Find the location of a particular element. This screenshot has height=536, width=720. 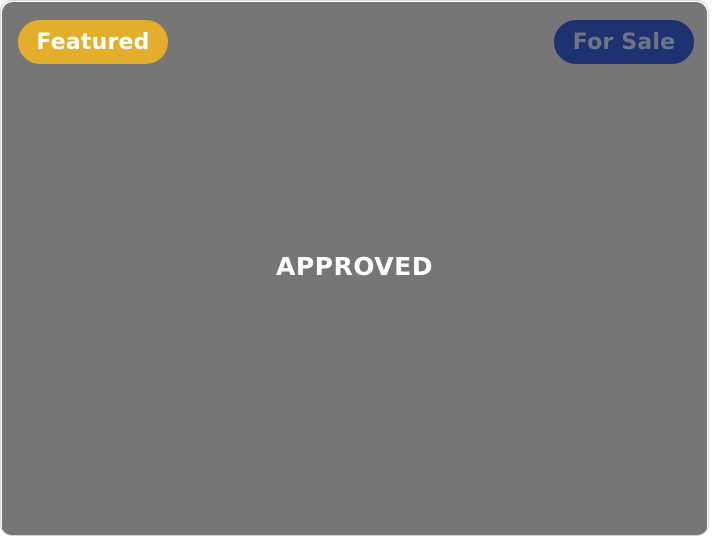

featured-badge: Featured is located at coordinates (93, 42).